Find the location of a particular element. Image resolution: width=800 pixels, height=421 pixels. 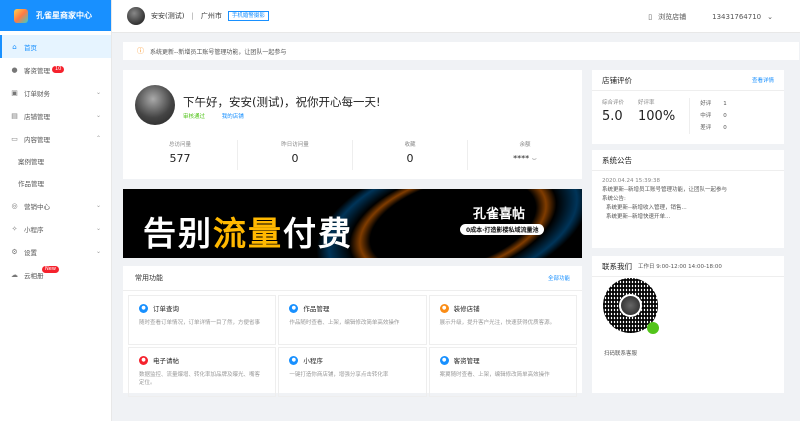

rating-details-link: 查看详情 is located at coordinates (763, 80).